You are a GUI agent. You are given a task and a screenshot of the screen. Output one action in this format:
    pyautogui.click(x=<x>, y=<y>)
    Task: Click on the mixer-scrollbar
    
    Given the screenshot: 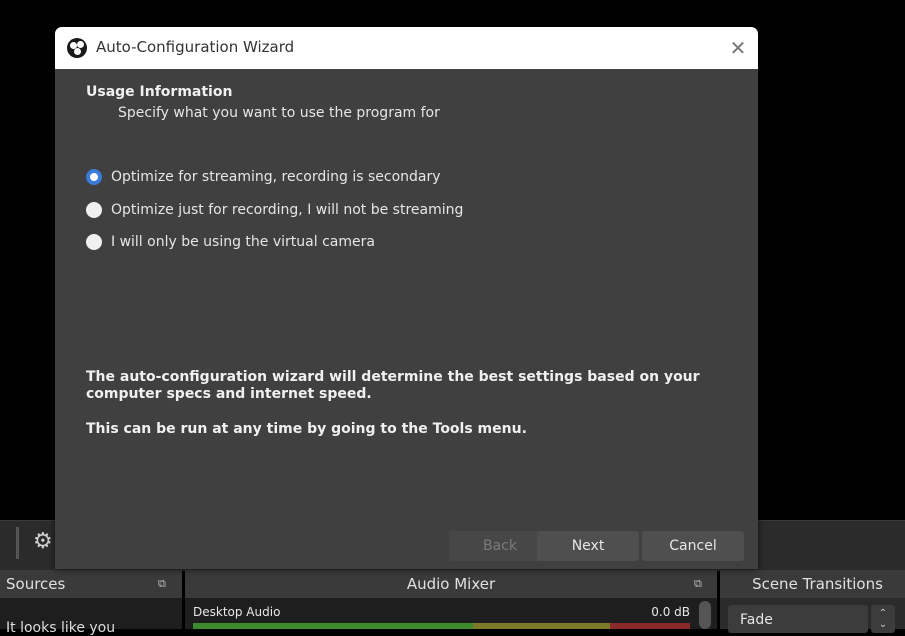 What is the action you would take?
    pyautogui.click(x=705, y=615)
    